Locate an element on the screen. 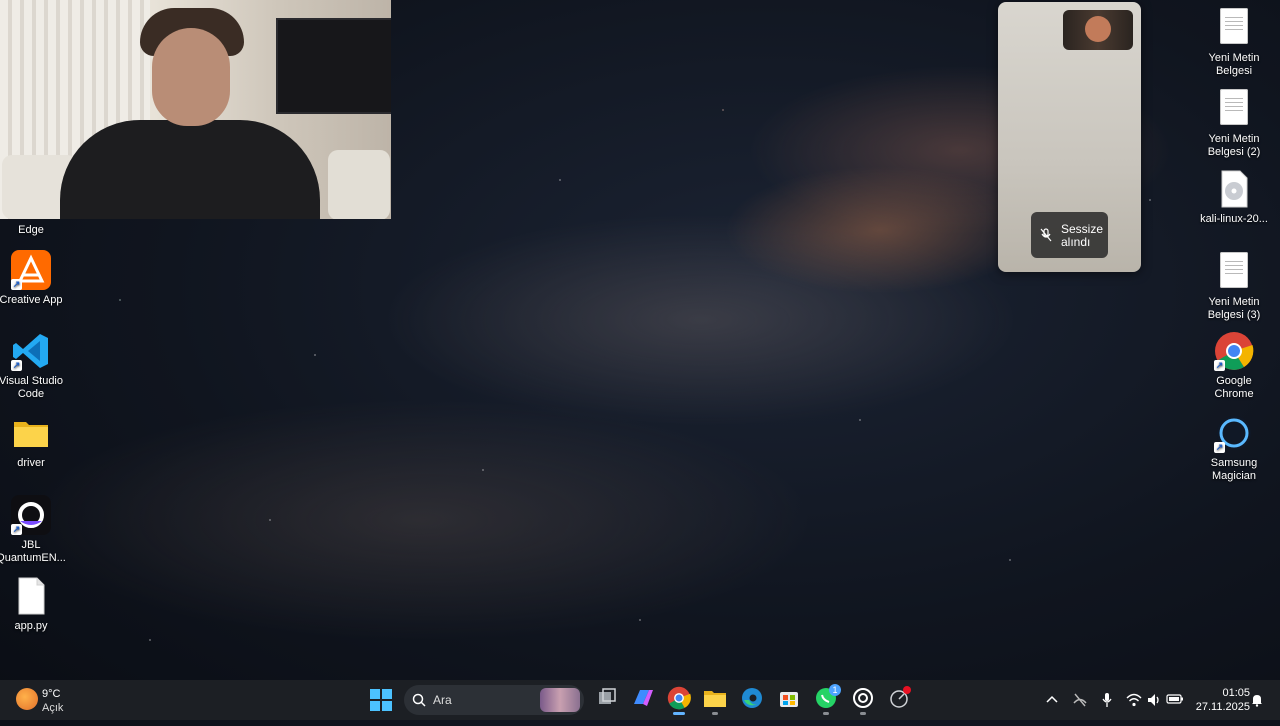 Image resolution: width=1280 pixels, height=726 pixels. microphone-icon is located at coordinates (1107, 700).